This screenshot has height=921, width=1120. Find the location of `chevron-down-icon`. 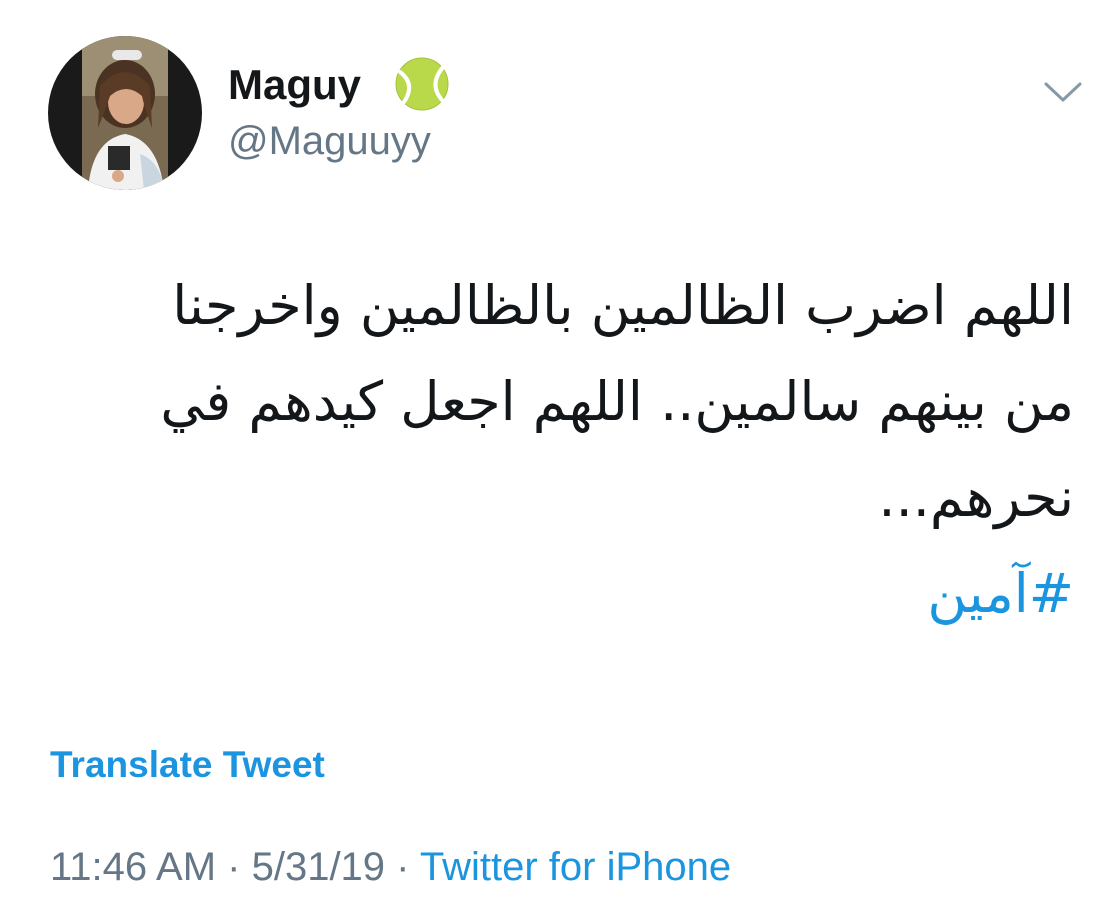

chevron-down-icon is located at coordinates (1063, 91).